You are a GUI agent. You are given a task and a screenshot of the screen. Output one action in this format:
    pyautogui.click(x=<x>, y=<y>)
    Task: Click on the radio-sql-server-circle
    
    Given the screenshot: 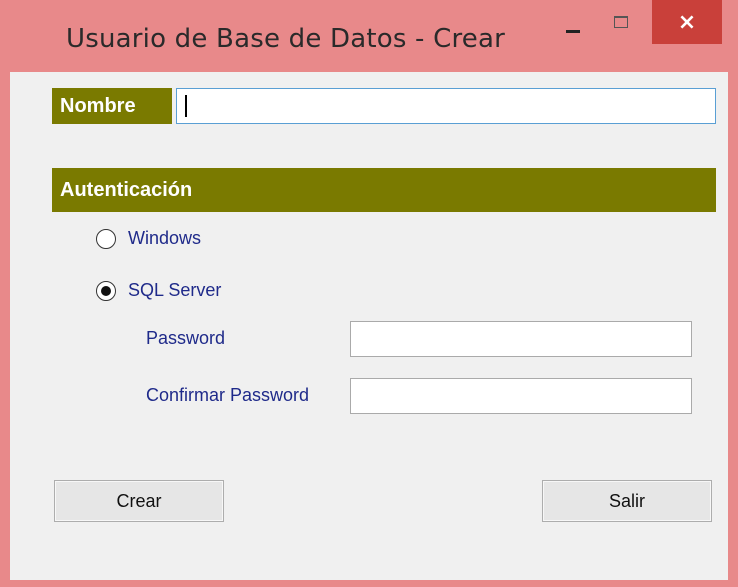 What is the action you would take?
    pyautogui.click(x=106, y=290)
    